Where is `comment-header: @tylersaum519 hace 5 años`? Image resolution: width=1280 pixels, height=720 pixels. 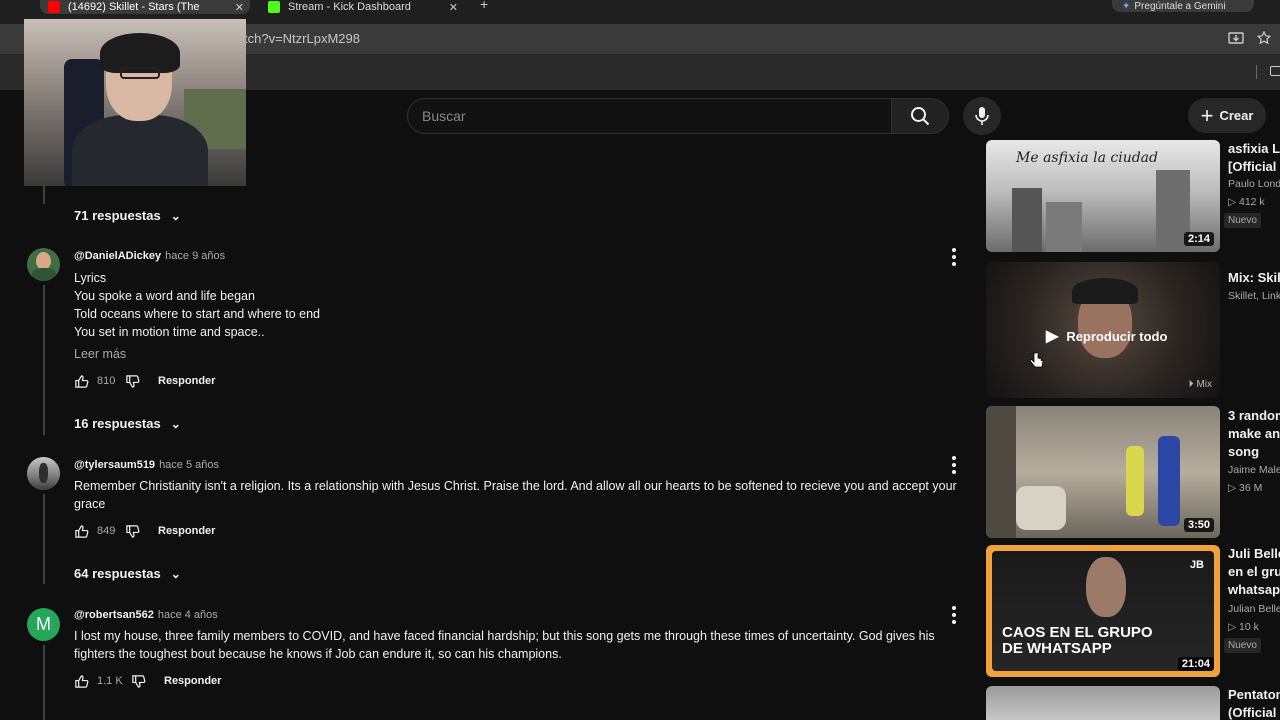 comment-header: @tylersaum519 hace 5 años is located at coordinates (146, 465).